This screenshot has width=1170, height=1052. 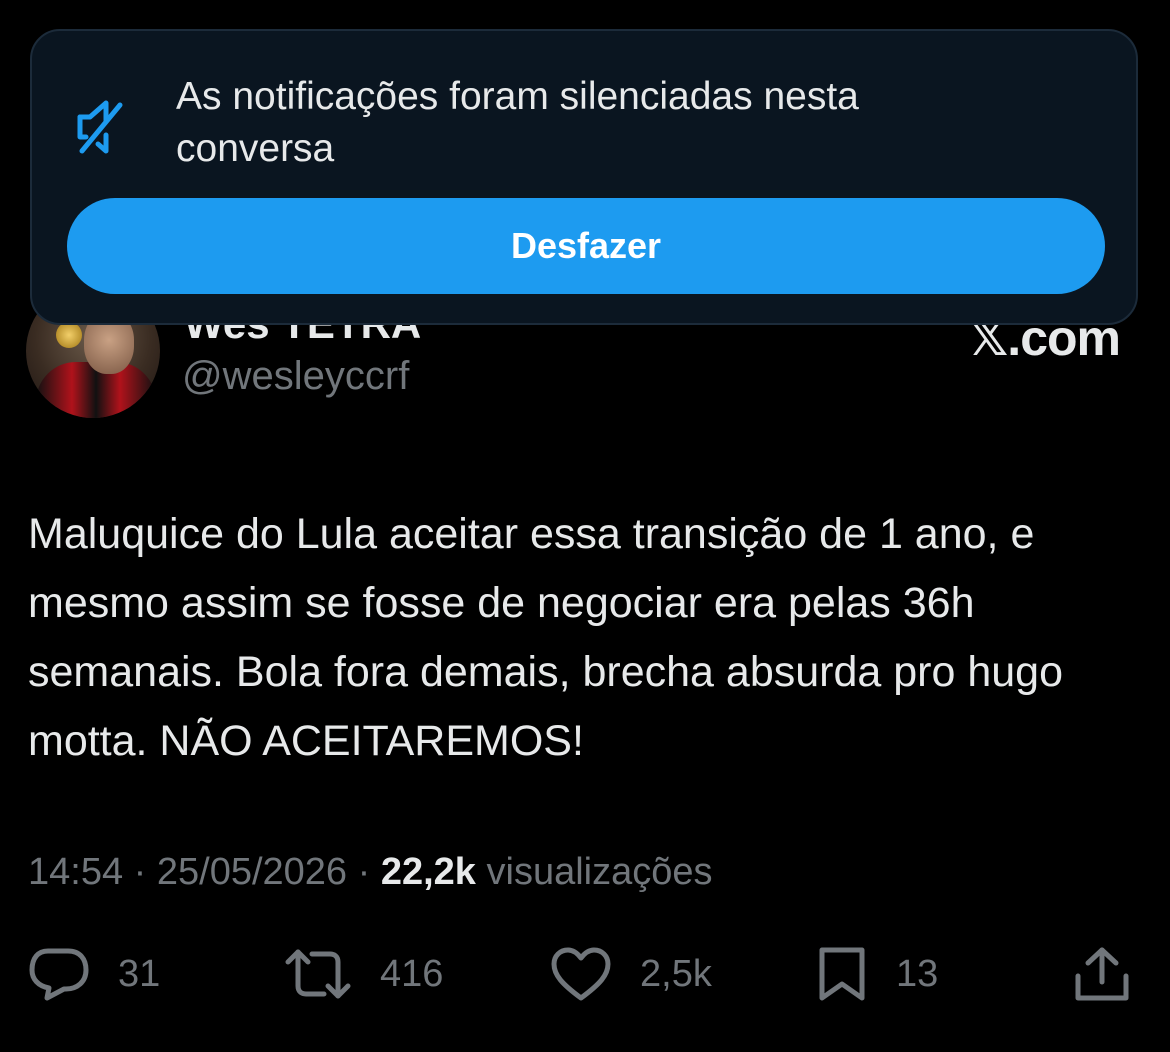 What do you see at coordinates (599, 872) in the screenshot?
I see `views-label: visualizações` at bounding box center [599, 872].